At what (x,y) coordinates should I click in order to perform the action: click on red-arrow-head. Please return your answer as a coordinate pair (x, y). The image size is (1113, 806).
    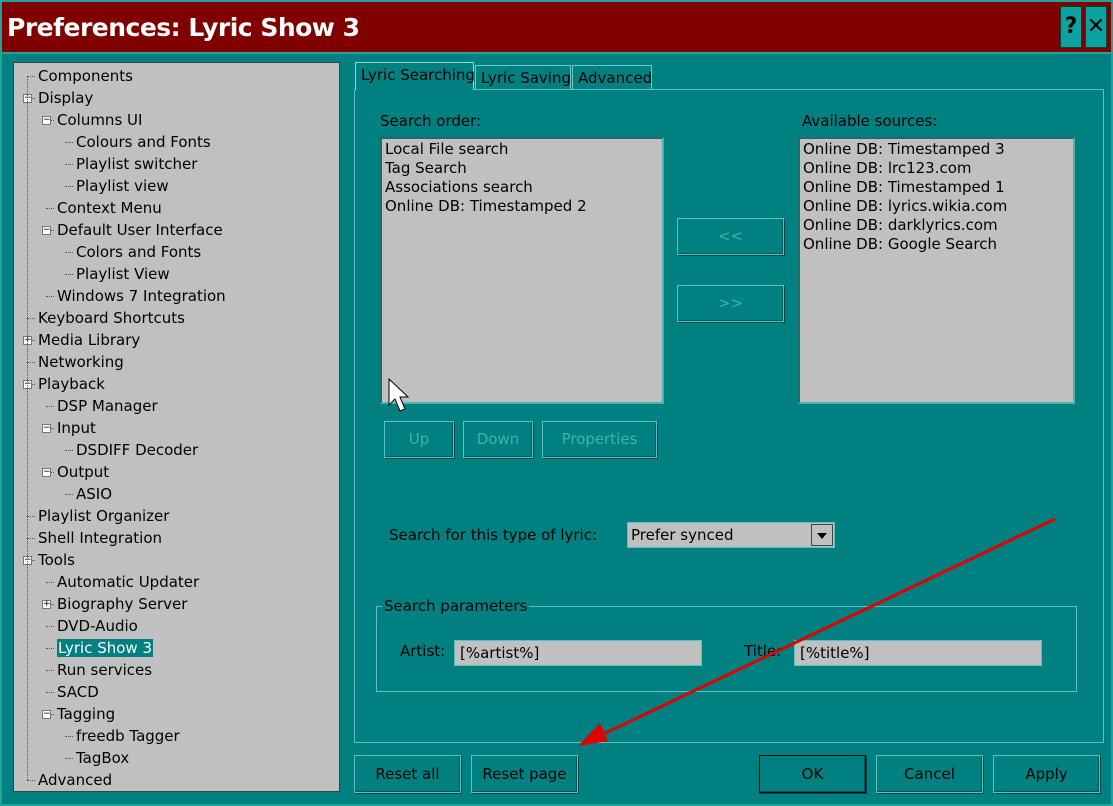
    Looking at the image, I should click on (593, 734).